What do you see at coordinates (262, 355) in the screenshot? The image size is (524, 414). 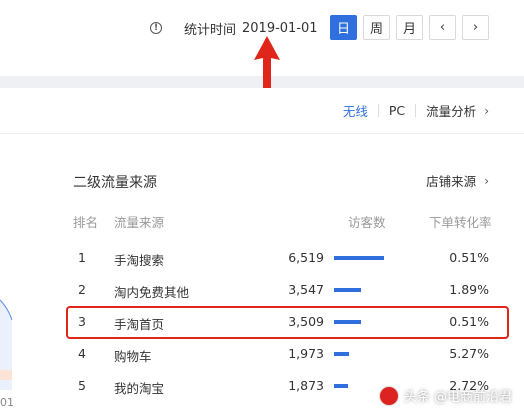 I see `table-row: 4 购物车 1,973 5.27%` at bounding box center [262, 355].